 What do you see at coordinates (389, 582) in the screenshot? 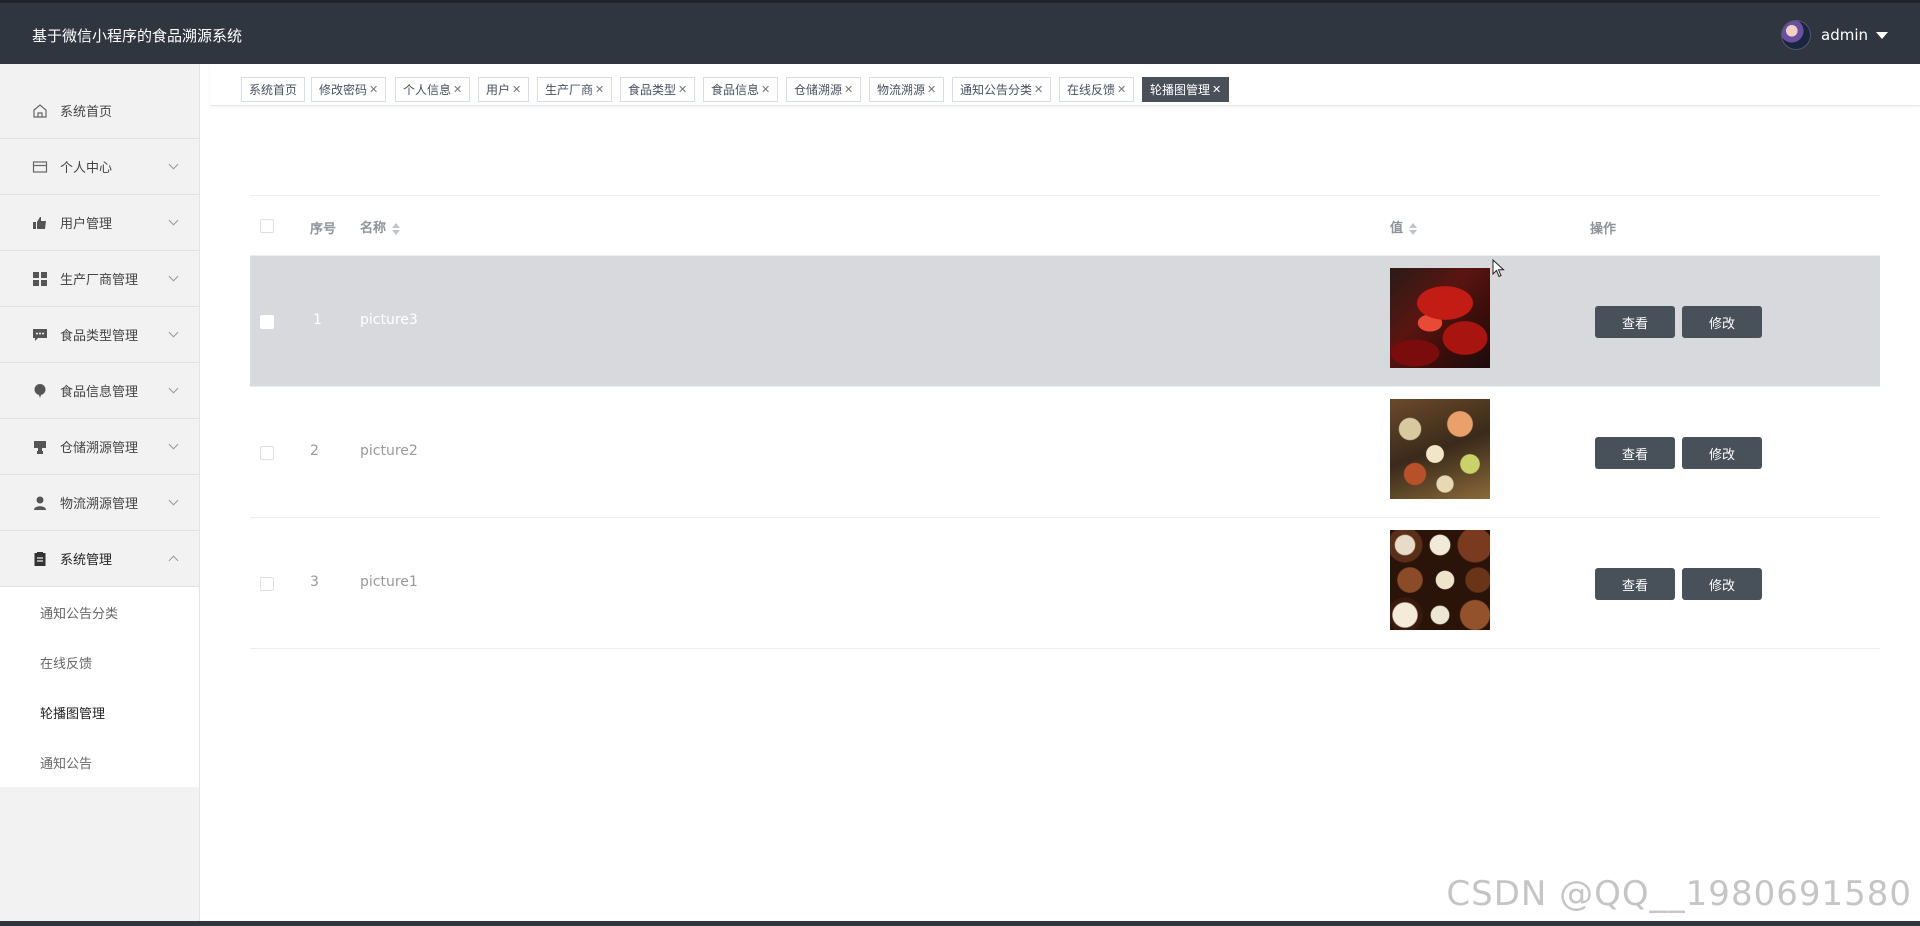
I see `row-name: picture1` at bounding box center [389, 582].